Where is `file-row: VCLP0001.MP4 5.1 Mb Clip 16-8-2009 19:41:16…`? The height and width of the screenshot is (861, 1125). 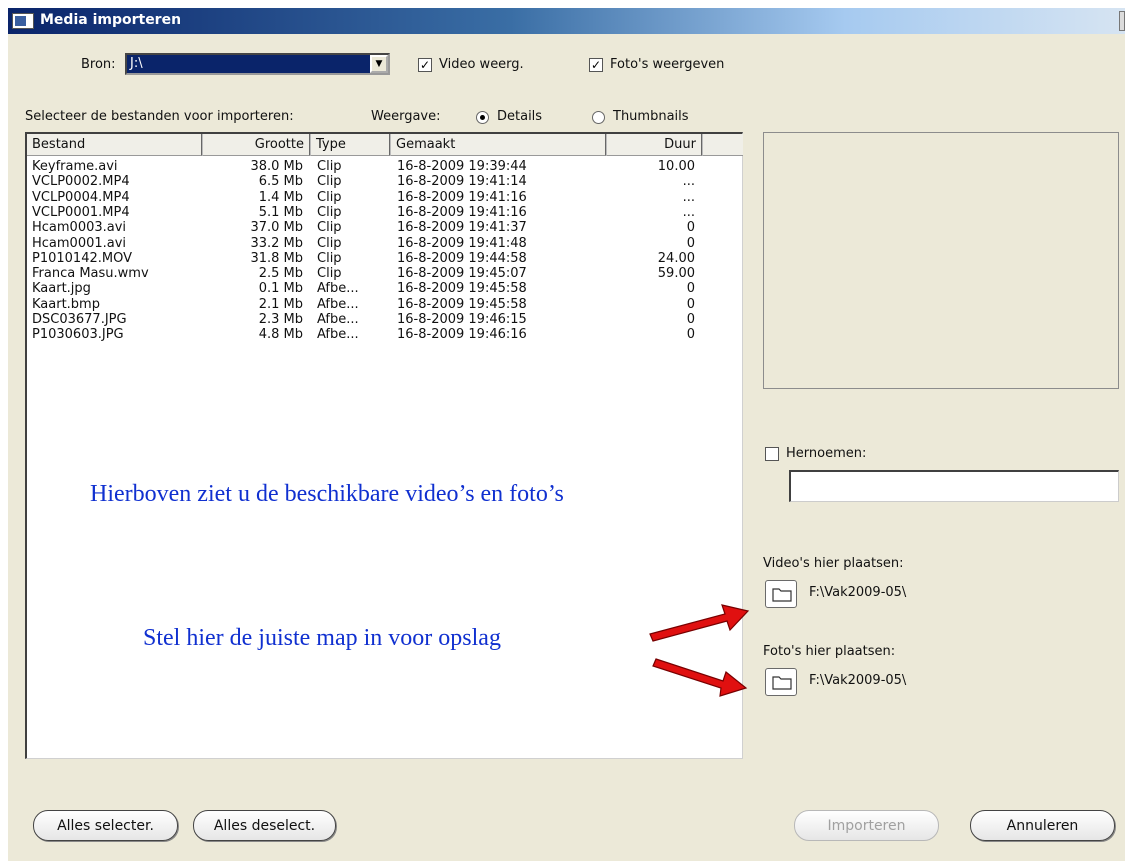 file-row: VCLP0001.MP4 5.1 Mb Clip 16-8-2009 19:41:16… is located at coordinates (384, 213).